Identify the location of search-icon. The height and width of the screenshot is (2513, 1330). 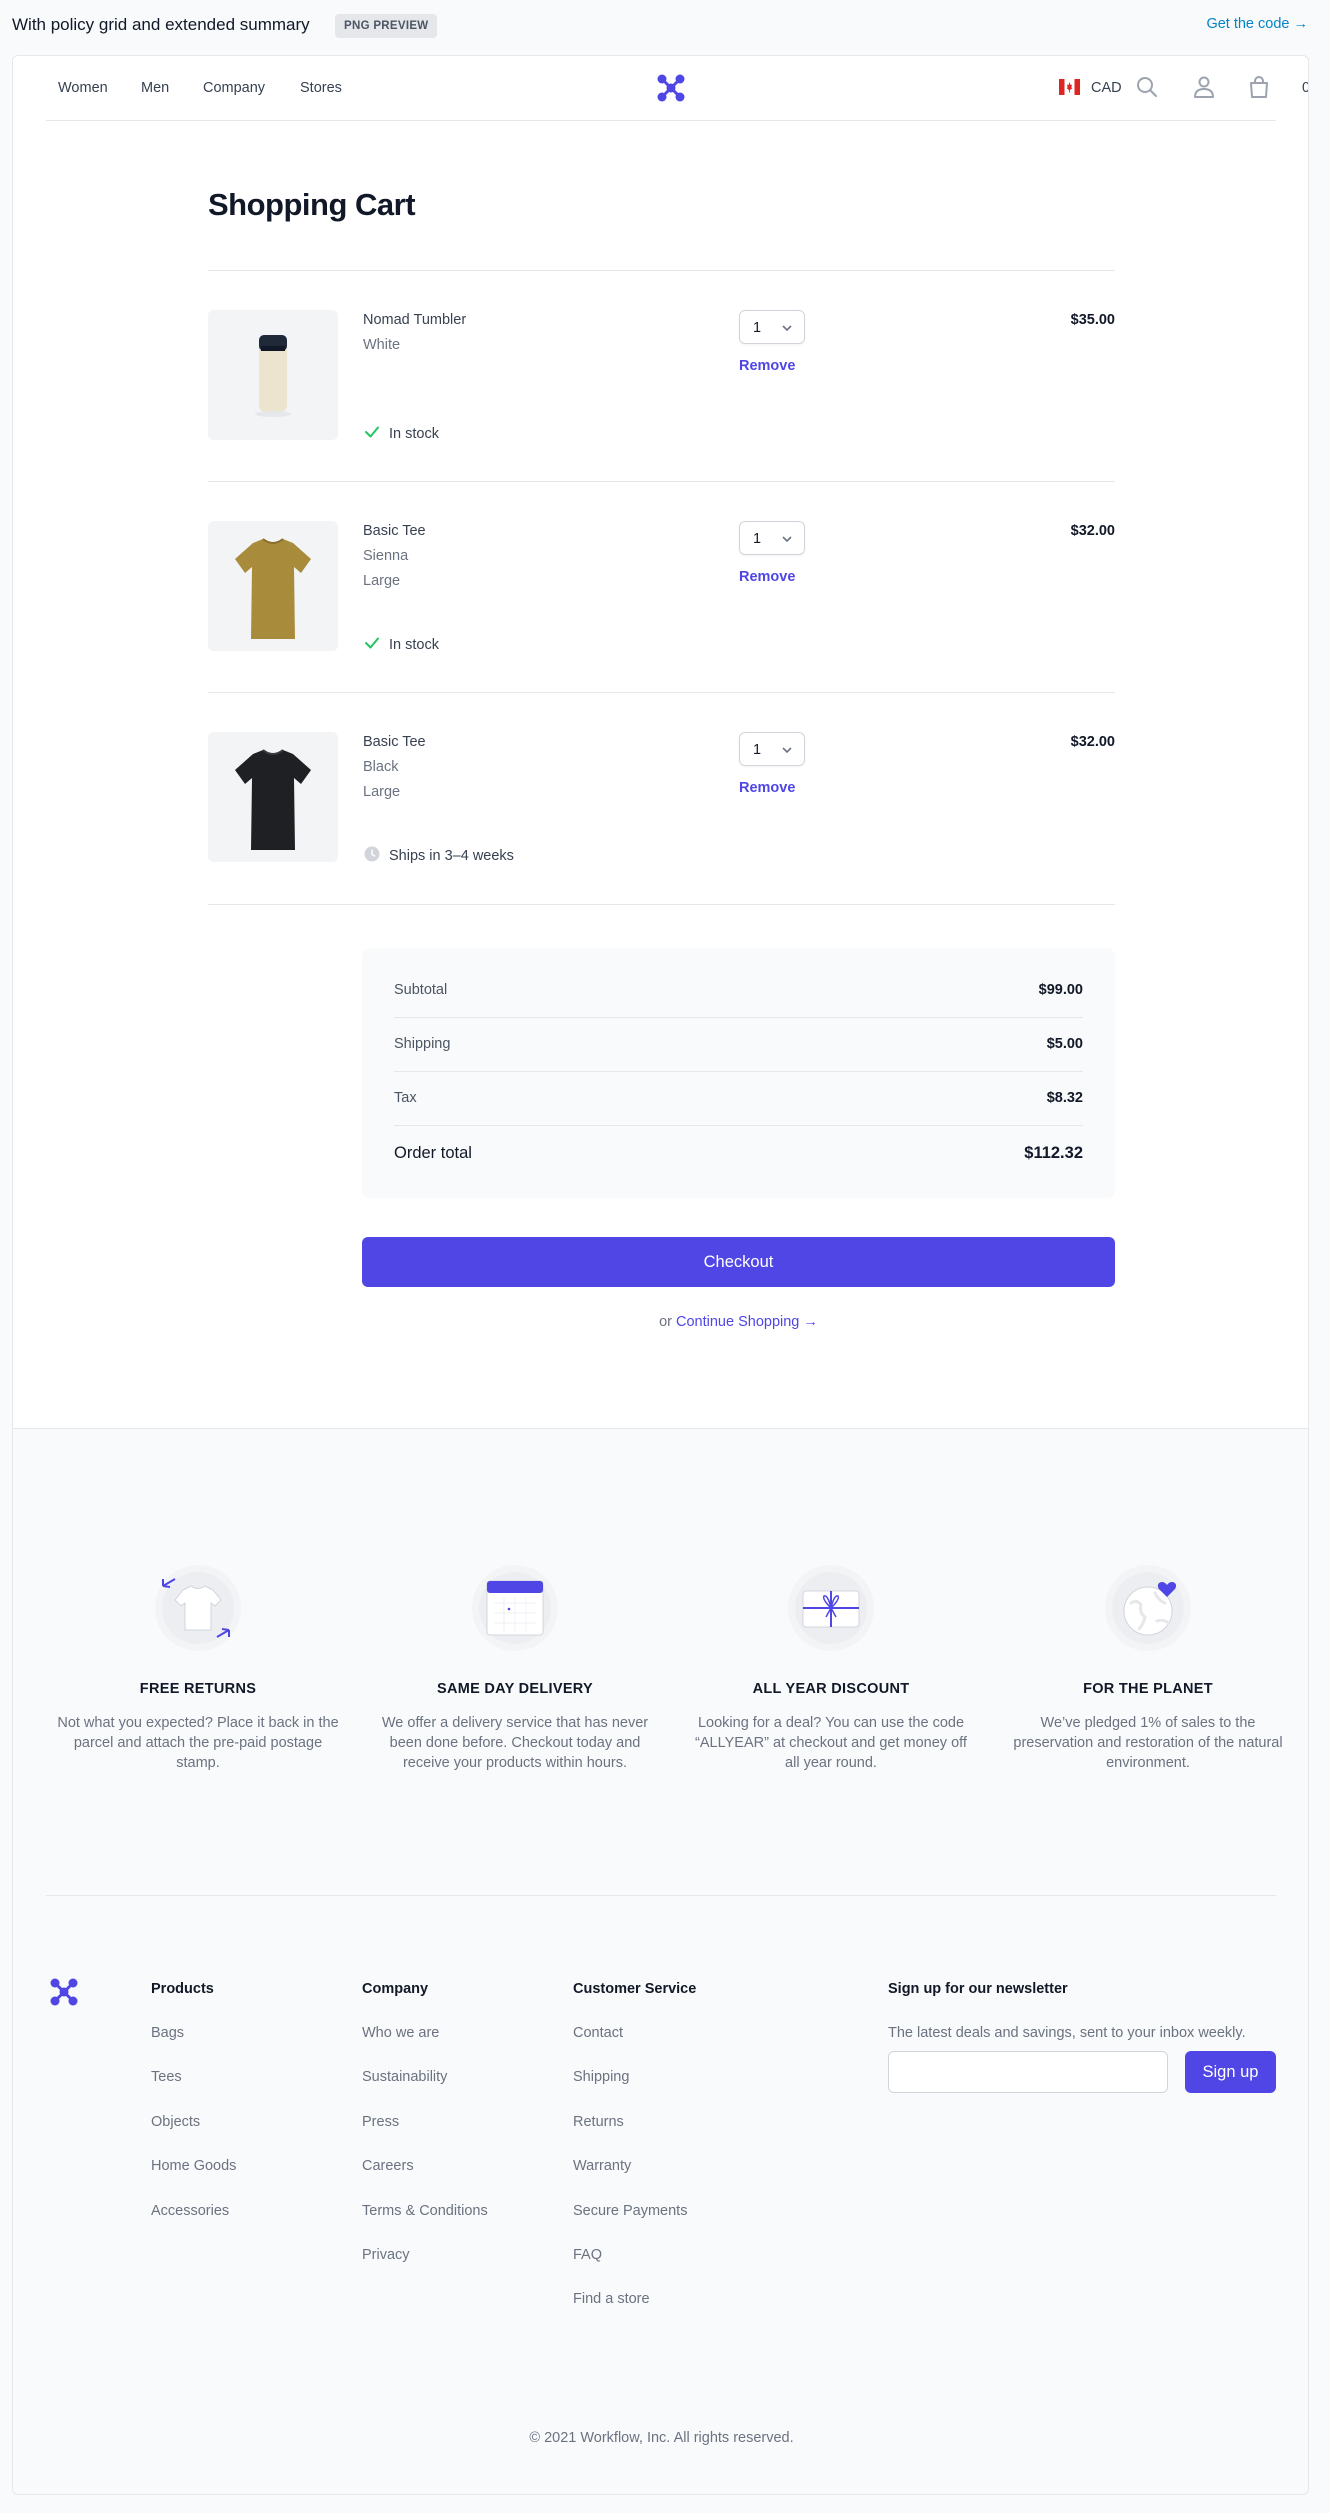
(1147, 87).